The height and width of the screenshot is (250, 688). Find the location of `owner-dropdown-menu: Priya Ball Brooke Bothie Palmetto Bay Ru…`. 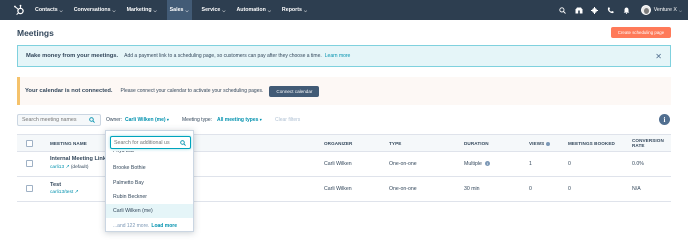

owner-dropdown-menu: Priya Ball Brooke Bothie Palmetto Bay Ru… is located at coordinates (149, 181).